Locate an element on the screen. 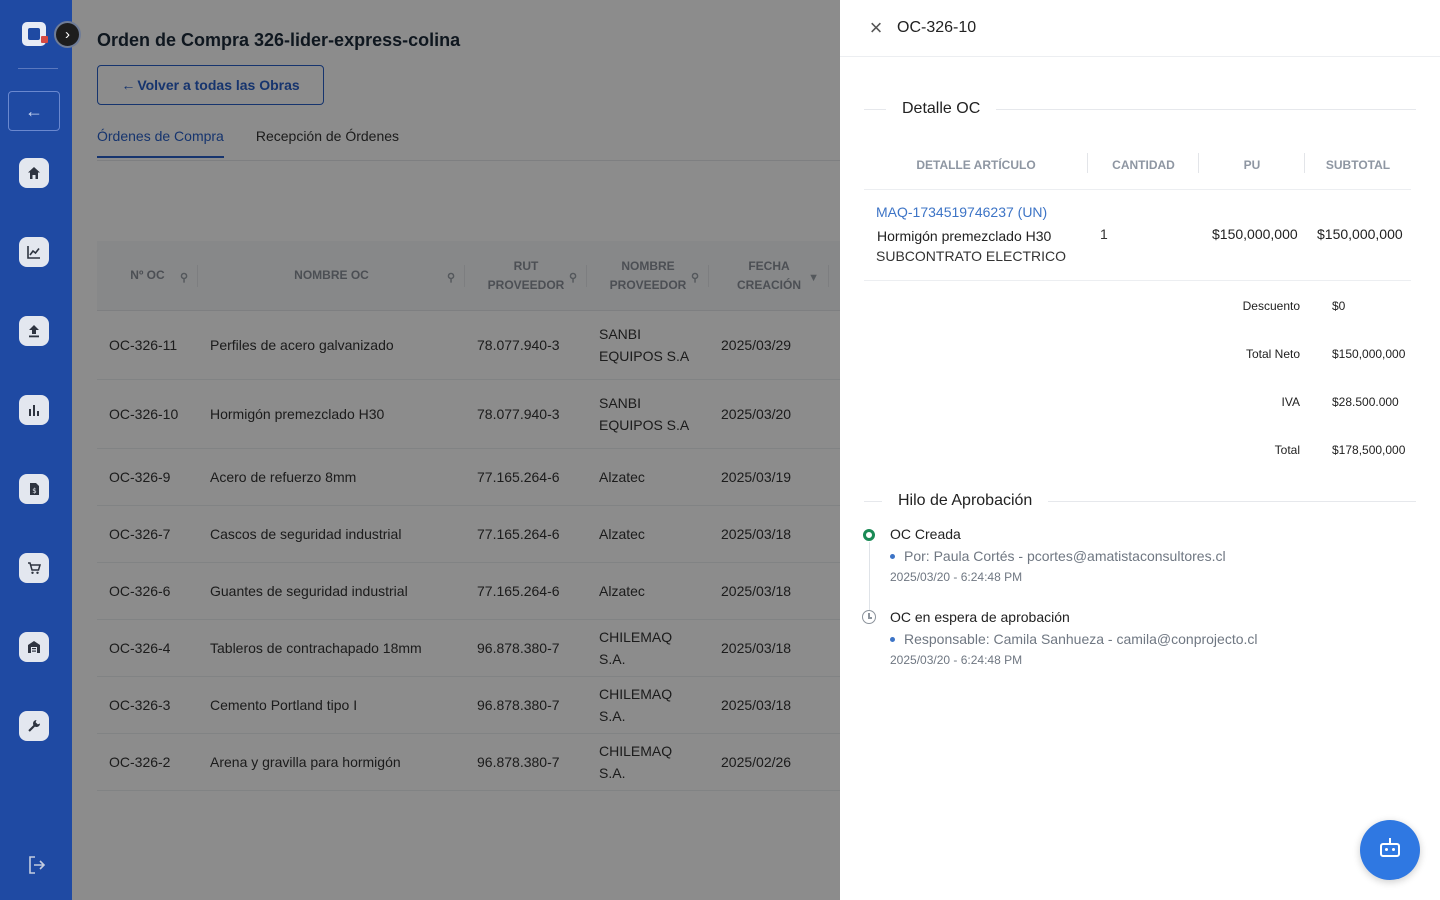  close-icon: × is located at coordinates (876, 28).